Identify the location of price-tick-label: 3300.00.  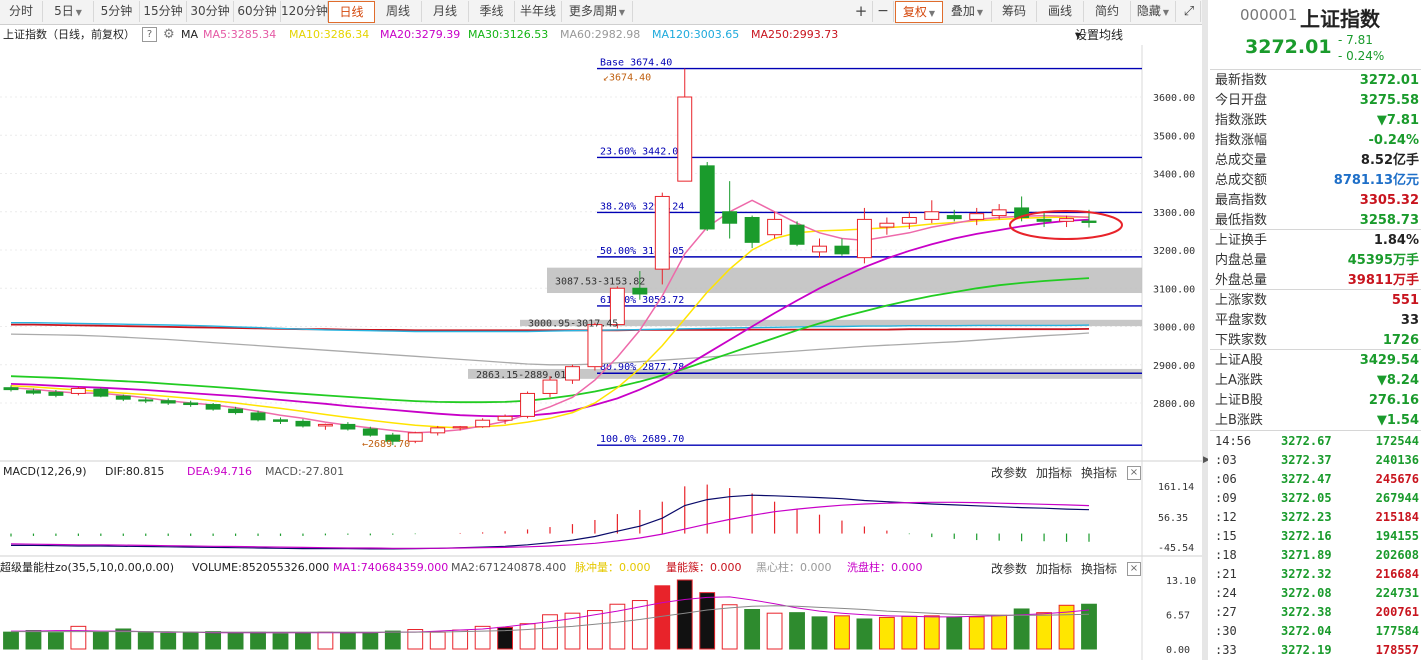
(1174, 213).